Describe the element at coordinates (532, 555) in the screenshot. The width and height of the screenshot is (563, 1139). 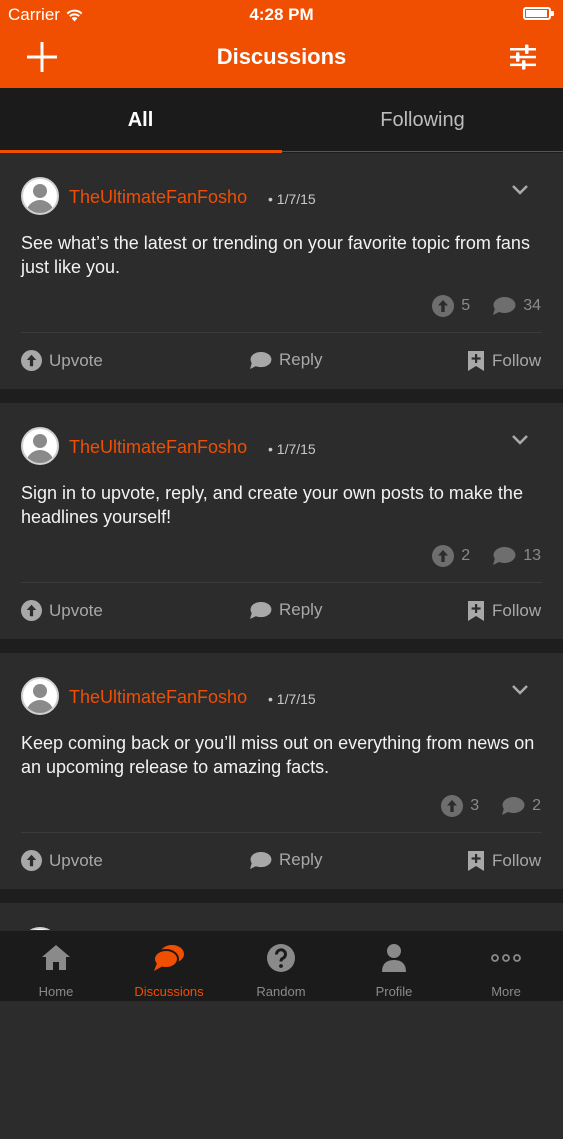
I see `comment-count: 13` at that location.